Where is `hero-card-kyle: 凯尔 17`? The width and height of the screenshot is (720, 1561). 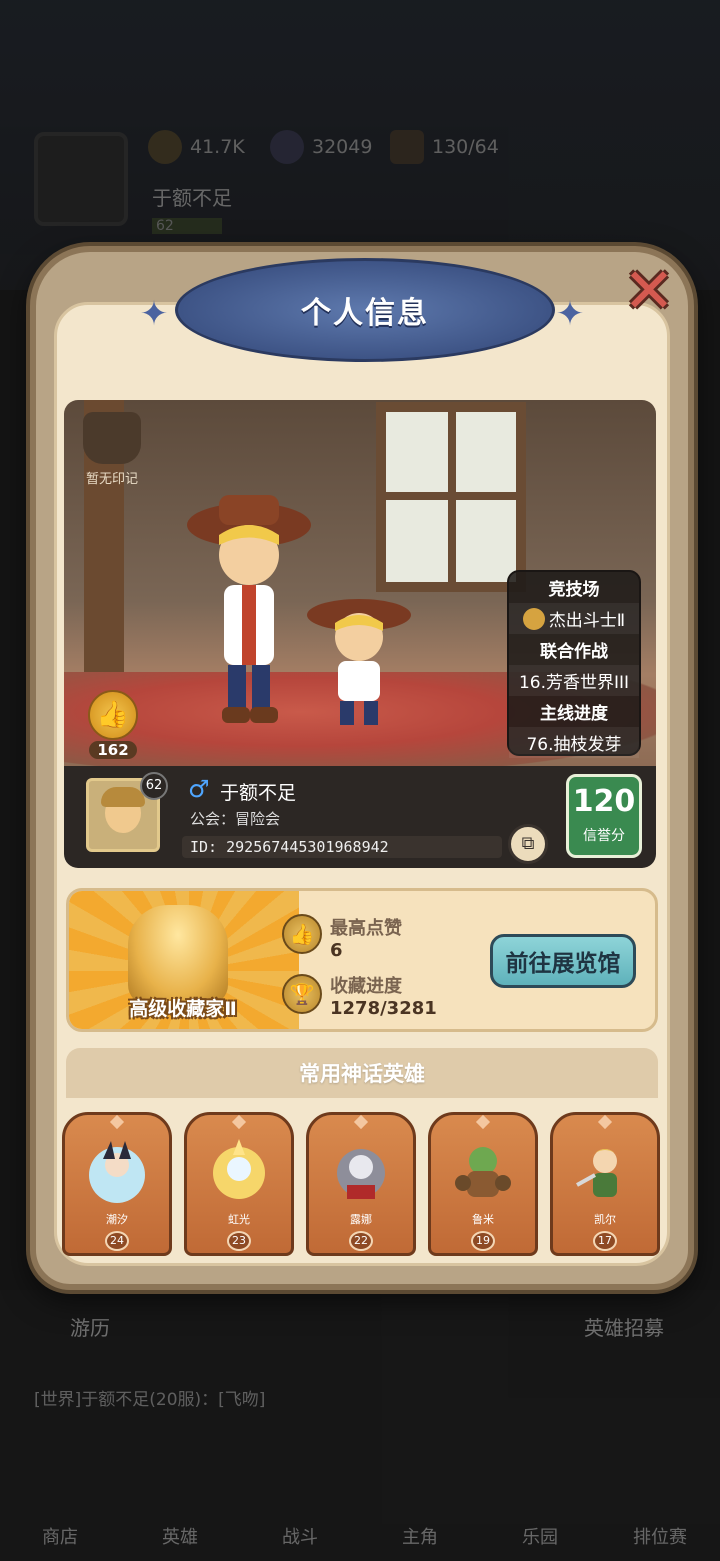 hero-card-kyle: 凯尔 17 is located at coordinates (605, 1184).